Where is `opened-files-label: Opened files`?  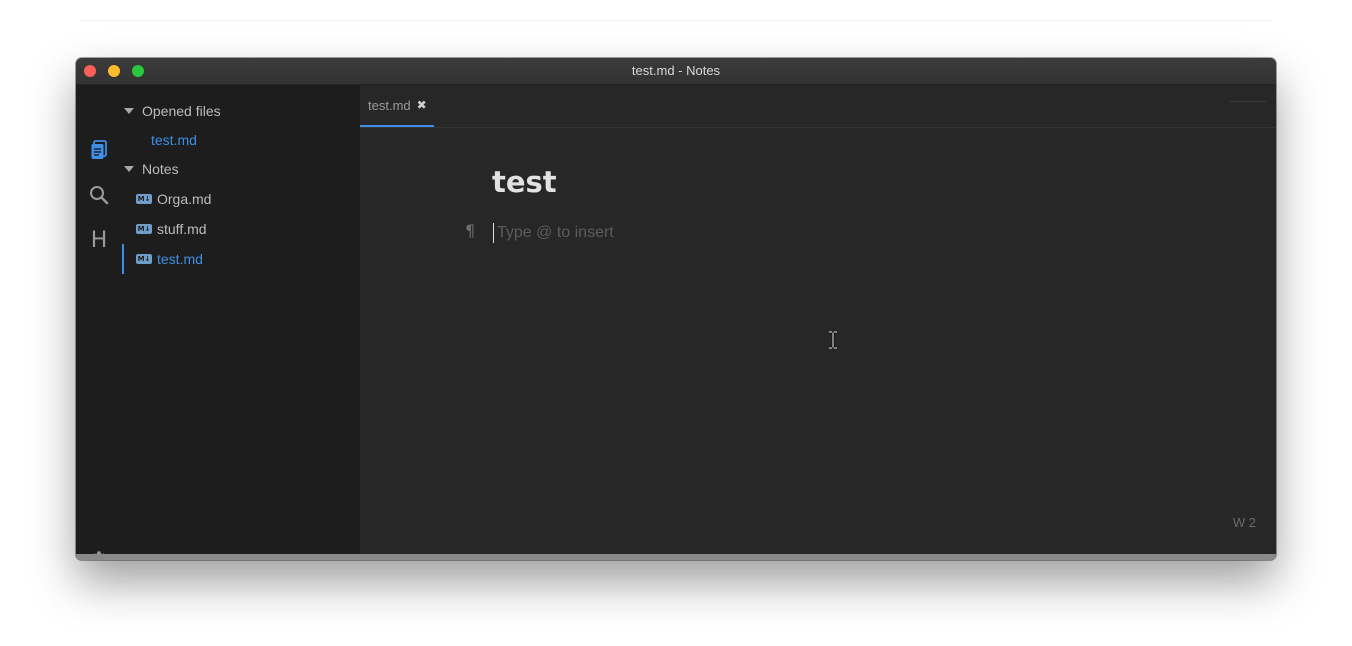 opened-files-label: Opened files is located at coordinates (181, 111).